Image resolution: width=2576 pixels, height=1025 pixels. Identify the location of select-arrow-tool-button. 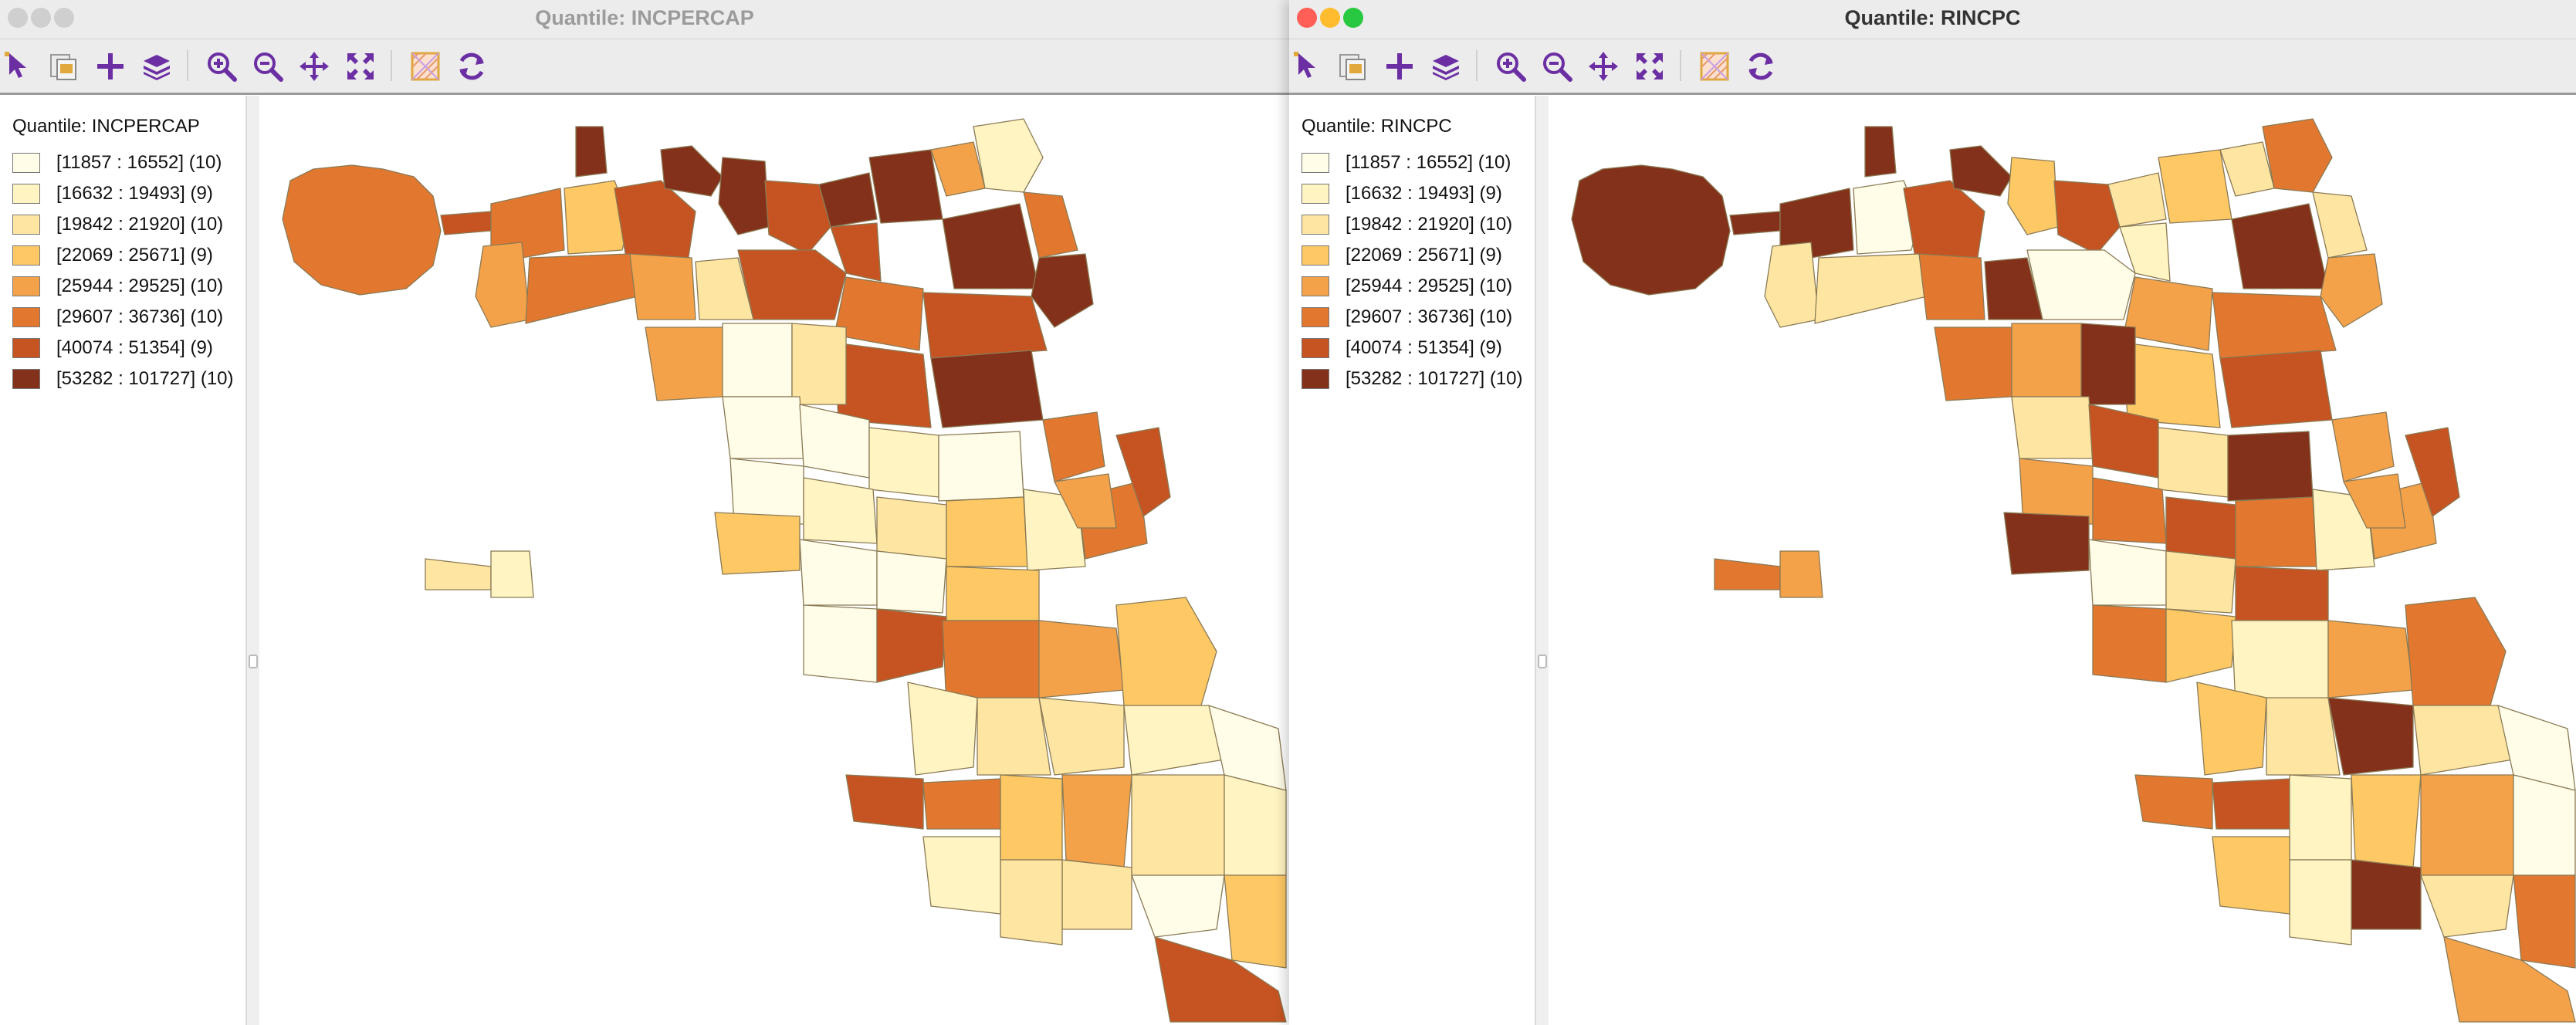
(19, 66).